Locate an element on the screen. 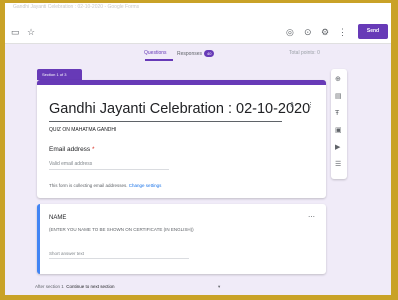  email-label-text: Email address is located at coordinates (70, 149).